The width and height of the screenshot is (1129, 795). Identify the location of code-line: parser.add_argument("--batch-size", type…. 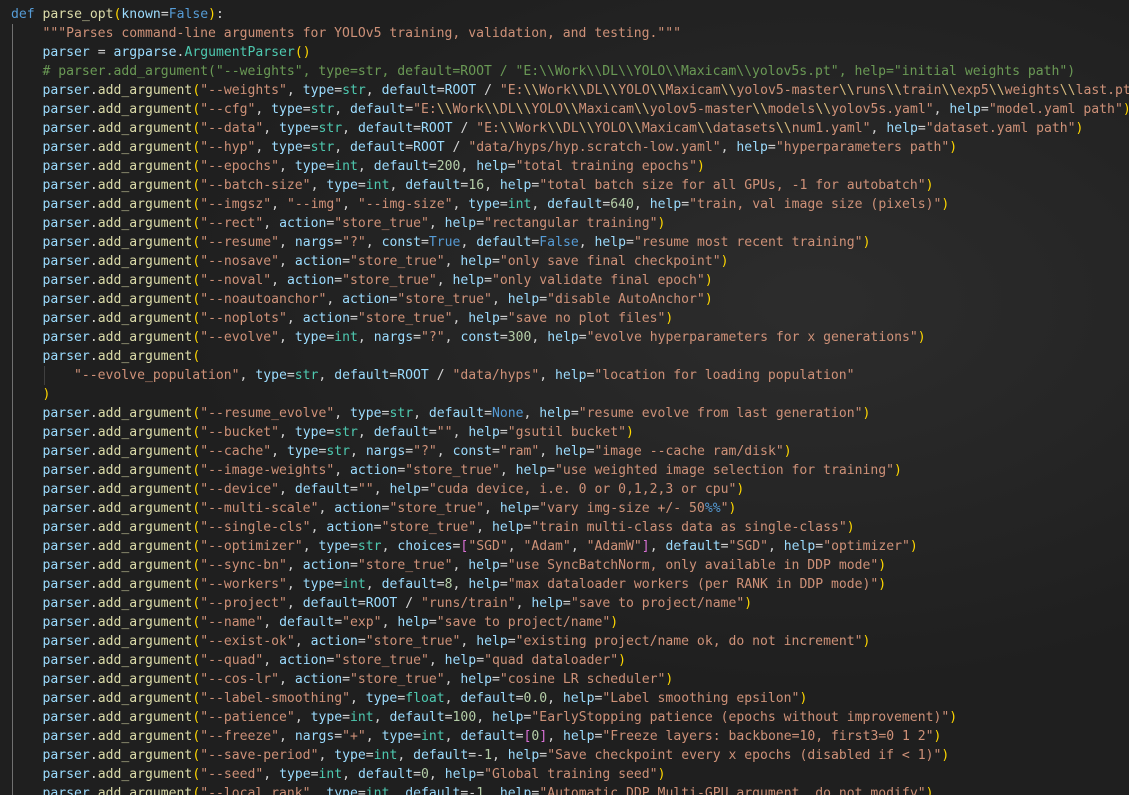
(570, 185).